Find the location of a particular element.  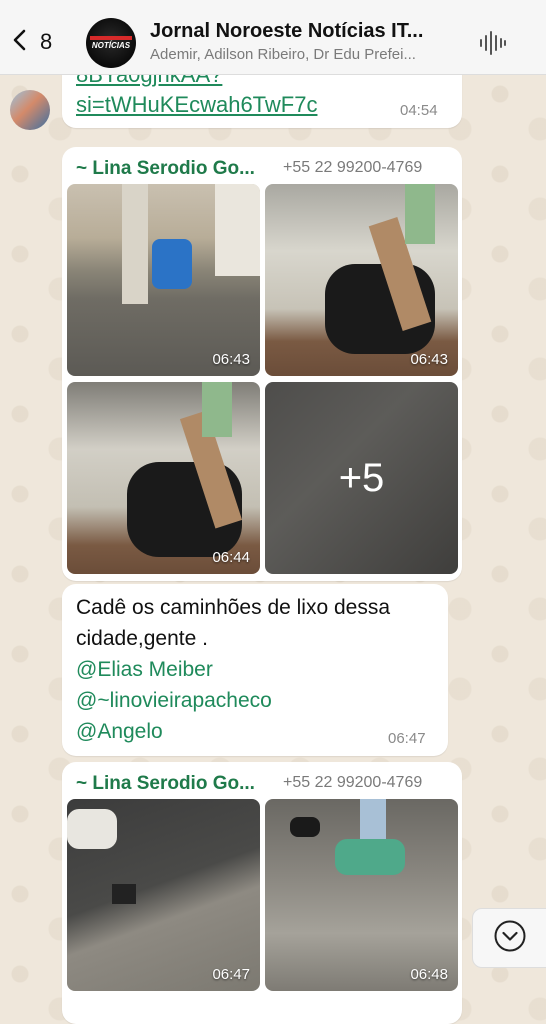

photo-thumbnail: 06:47 is located at coordinates (163, 895).